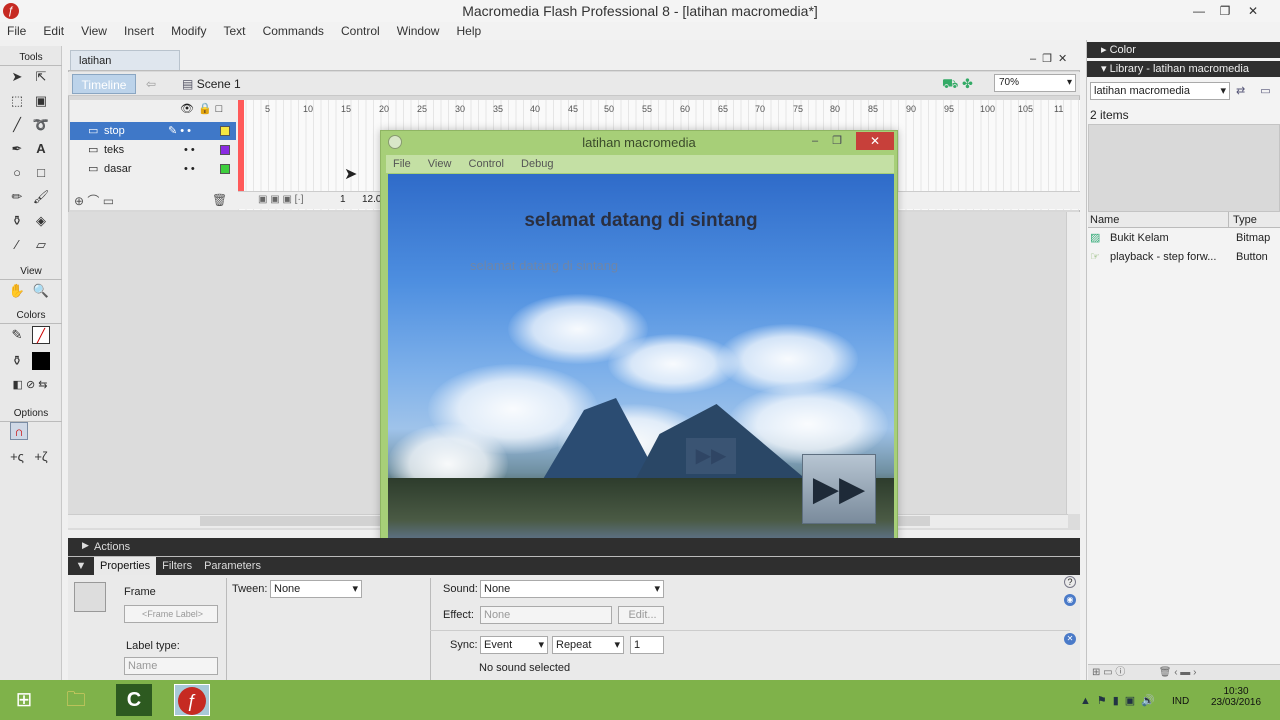  I want to click on brush-tool-icon: 🖌, so click(41, 197).